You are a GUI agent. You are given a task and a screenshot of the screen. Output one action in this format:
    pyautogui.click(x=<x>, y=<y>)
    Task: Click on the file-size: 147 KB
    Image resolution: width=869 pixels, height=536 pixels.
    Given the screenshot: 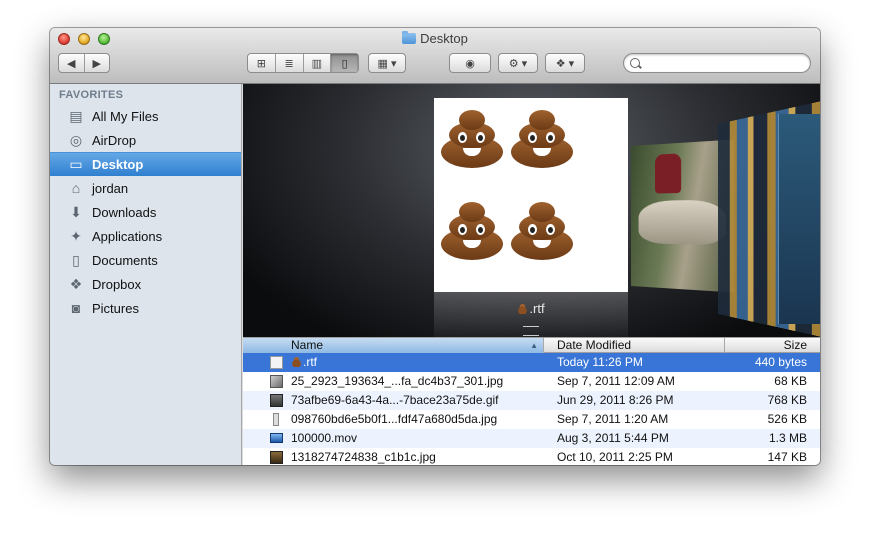 What is the action you would take?
    pyautogui.click(x=787, y=457)
    